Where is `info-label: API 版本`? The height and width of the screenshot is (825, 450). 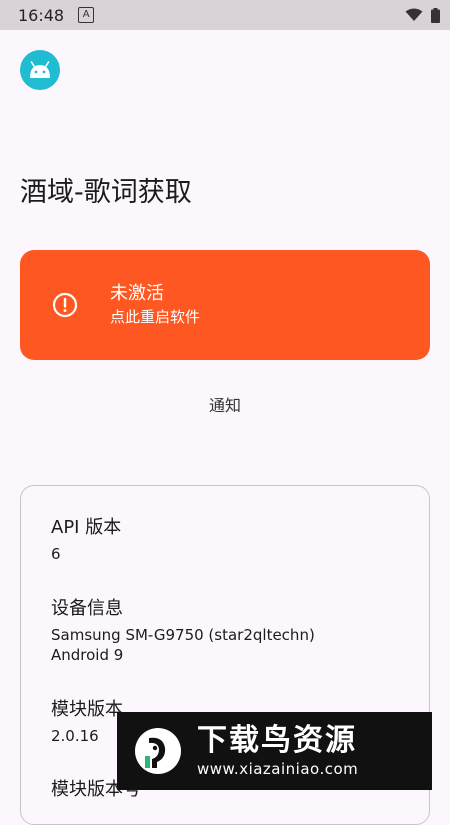 info-label: API 版本 is located at coordinates (86, 527).